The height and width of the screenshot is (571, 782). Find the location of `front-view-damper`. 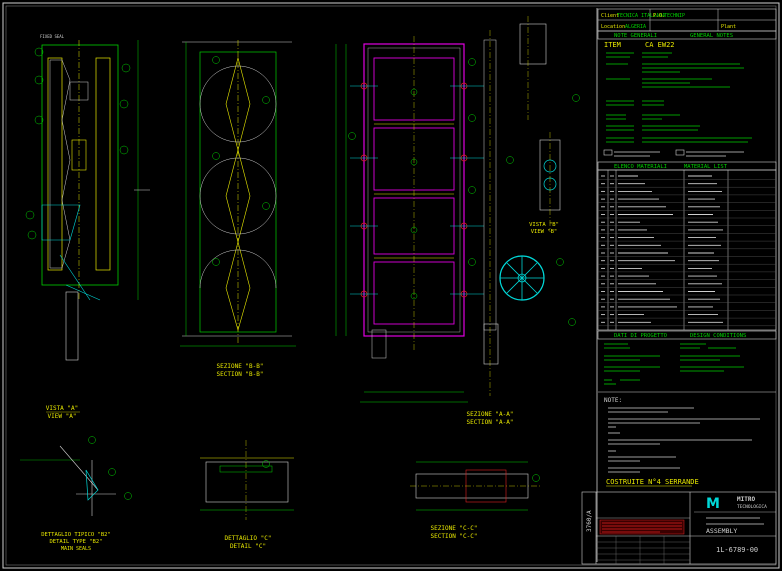

front-view-damper is located at coordinates (409, 219).